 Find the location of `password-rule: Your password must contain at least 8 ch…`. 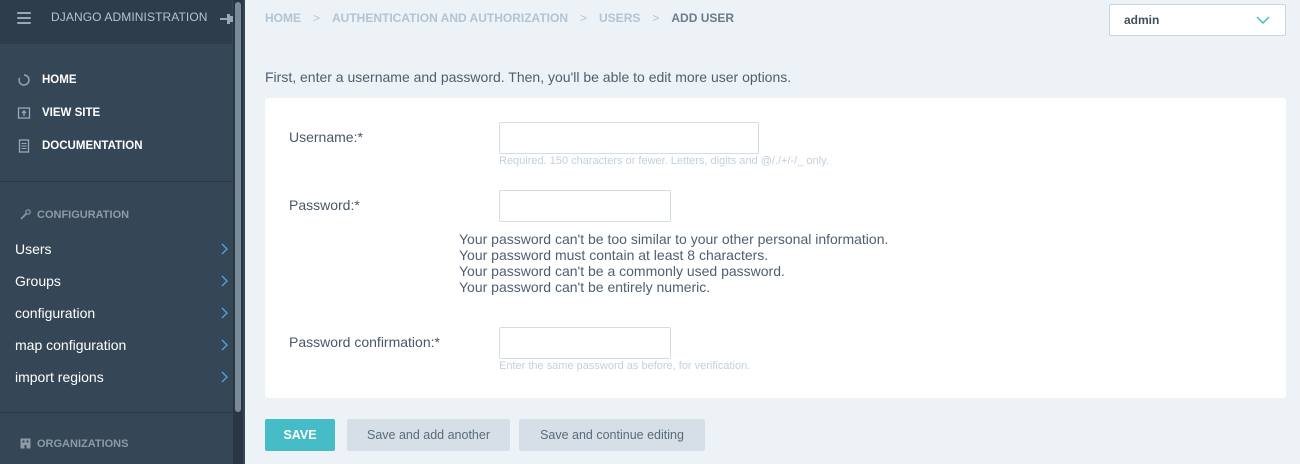

password-rule: Your password must contain at least 8 ch… is located at coordinates (614, 255).